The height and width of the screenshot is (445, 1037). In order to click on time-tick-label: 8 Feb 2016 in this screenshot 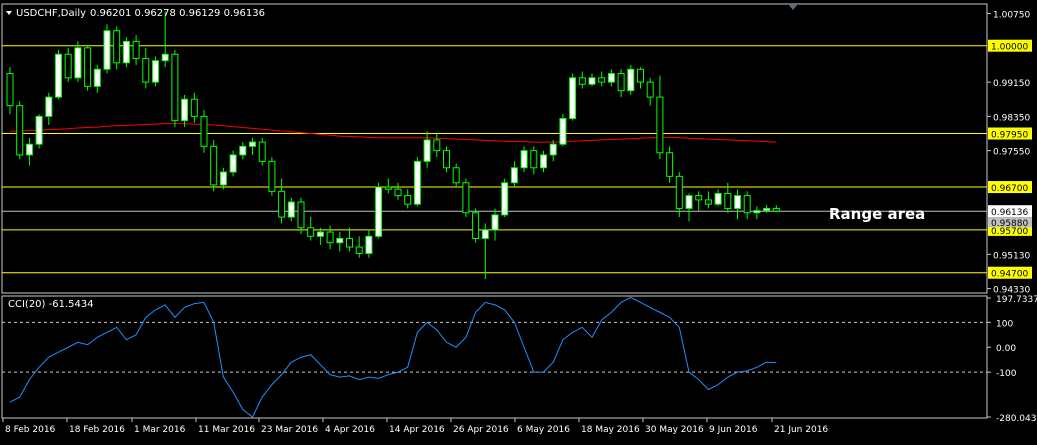, I will do `click(30, 430)`.